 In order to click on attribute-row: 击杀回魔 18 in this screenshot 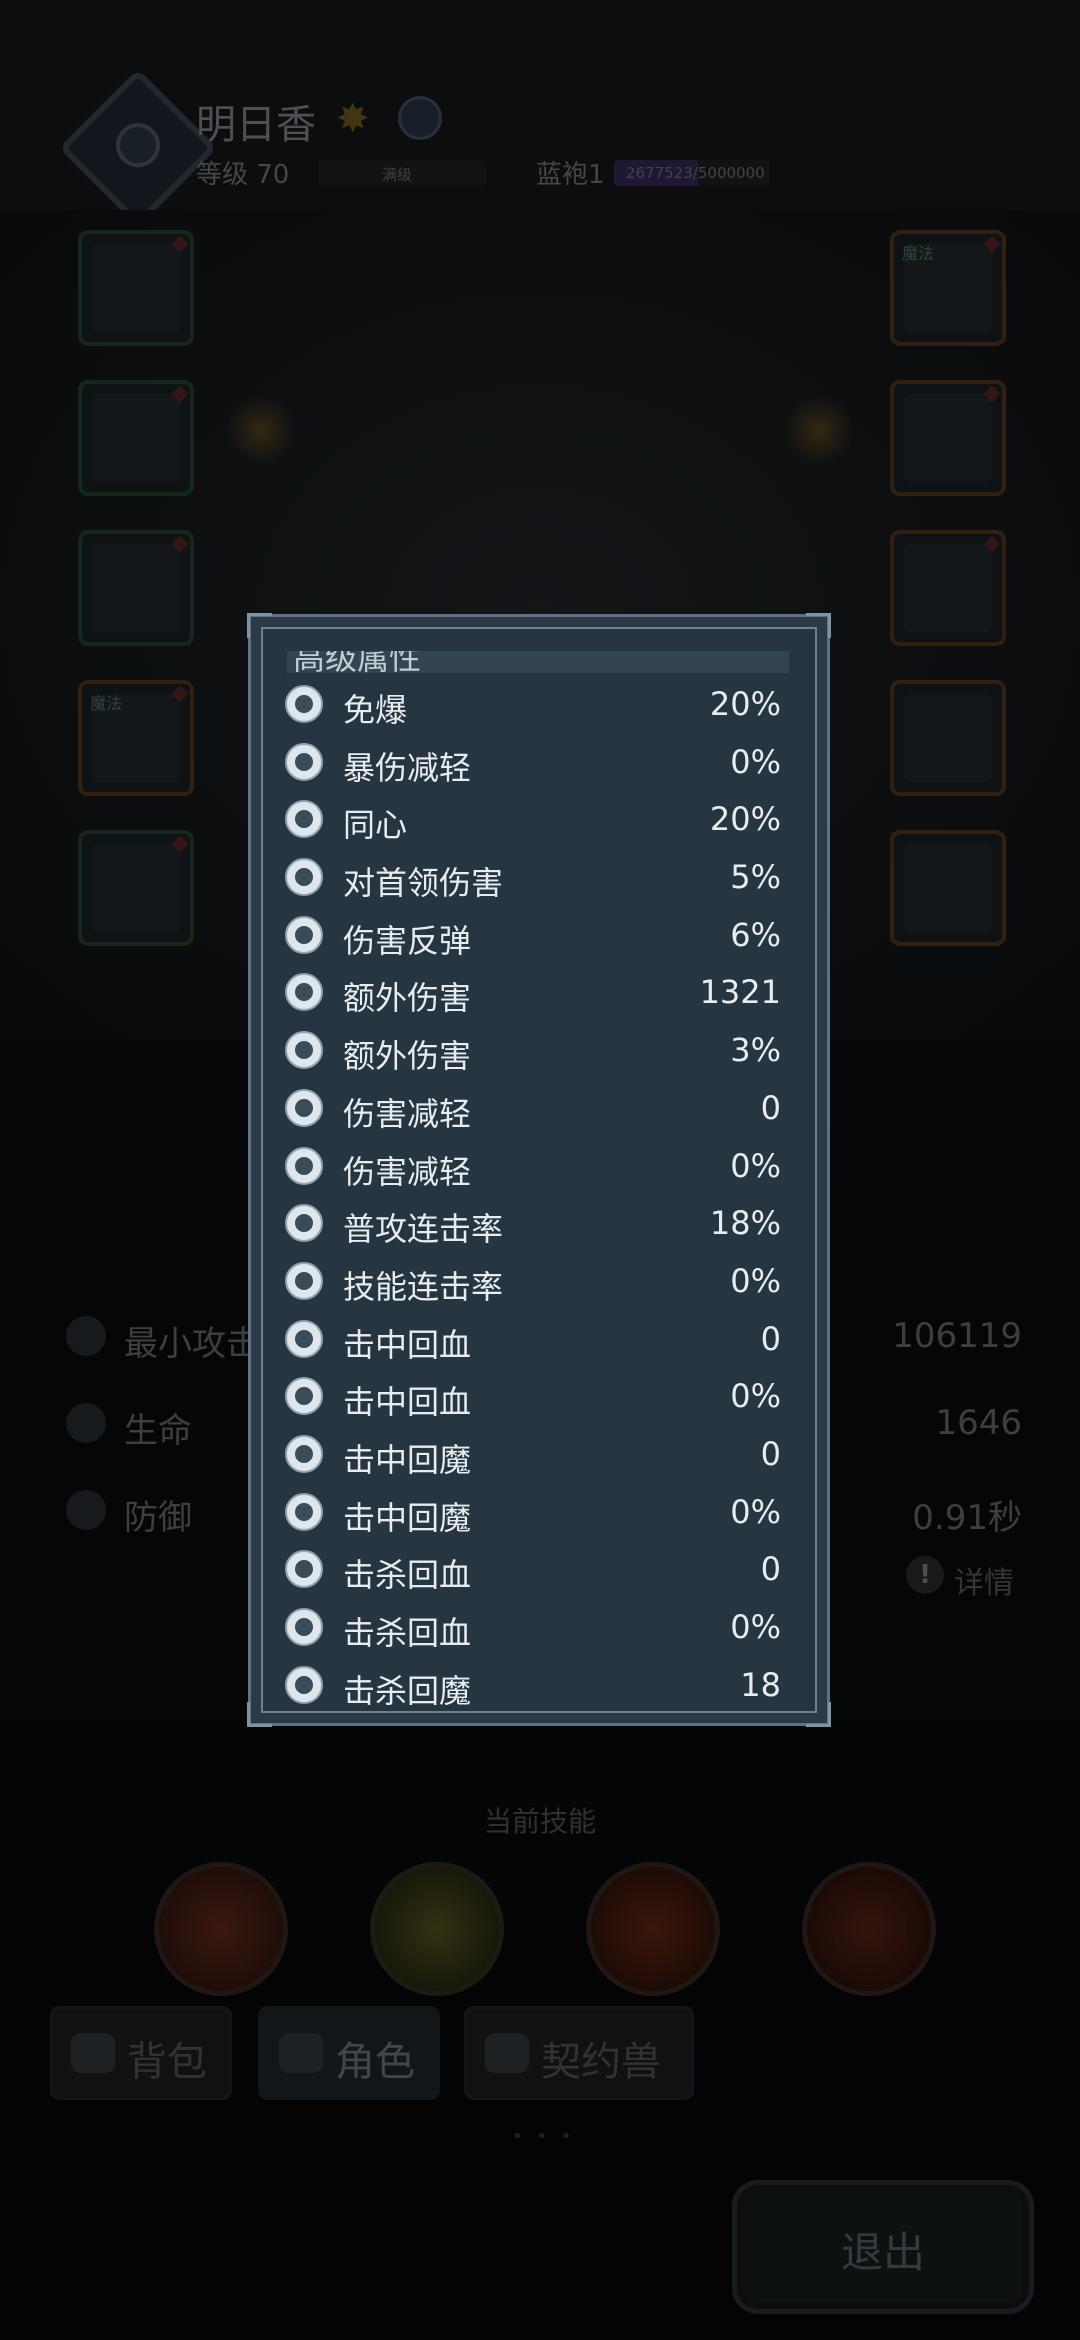, I will do `click(541, 1680)`.